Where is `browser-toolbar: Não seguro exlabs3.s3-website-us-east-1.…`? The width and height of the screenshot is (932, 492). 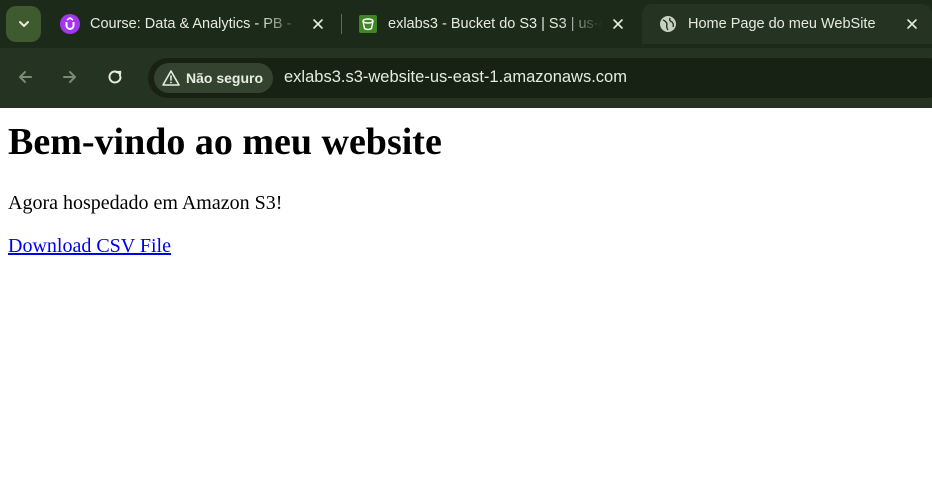 browser-toolbar: Não seguro exlabs3.s3-website-us-east-1.… is located at coordinates (466, 78).